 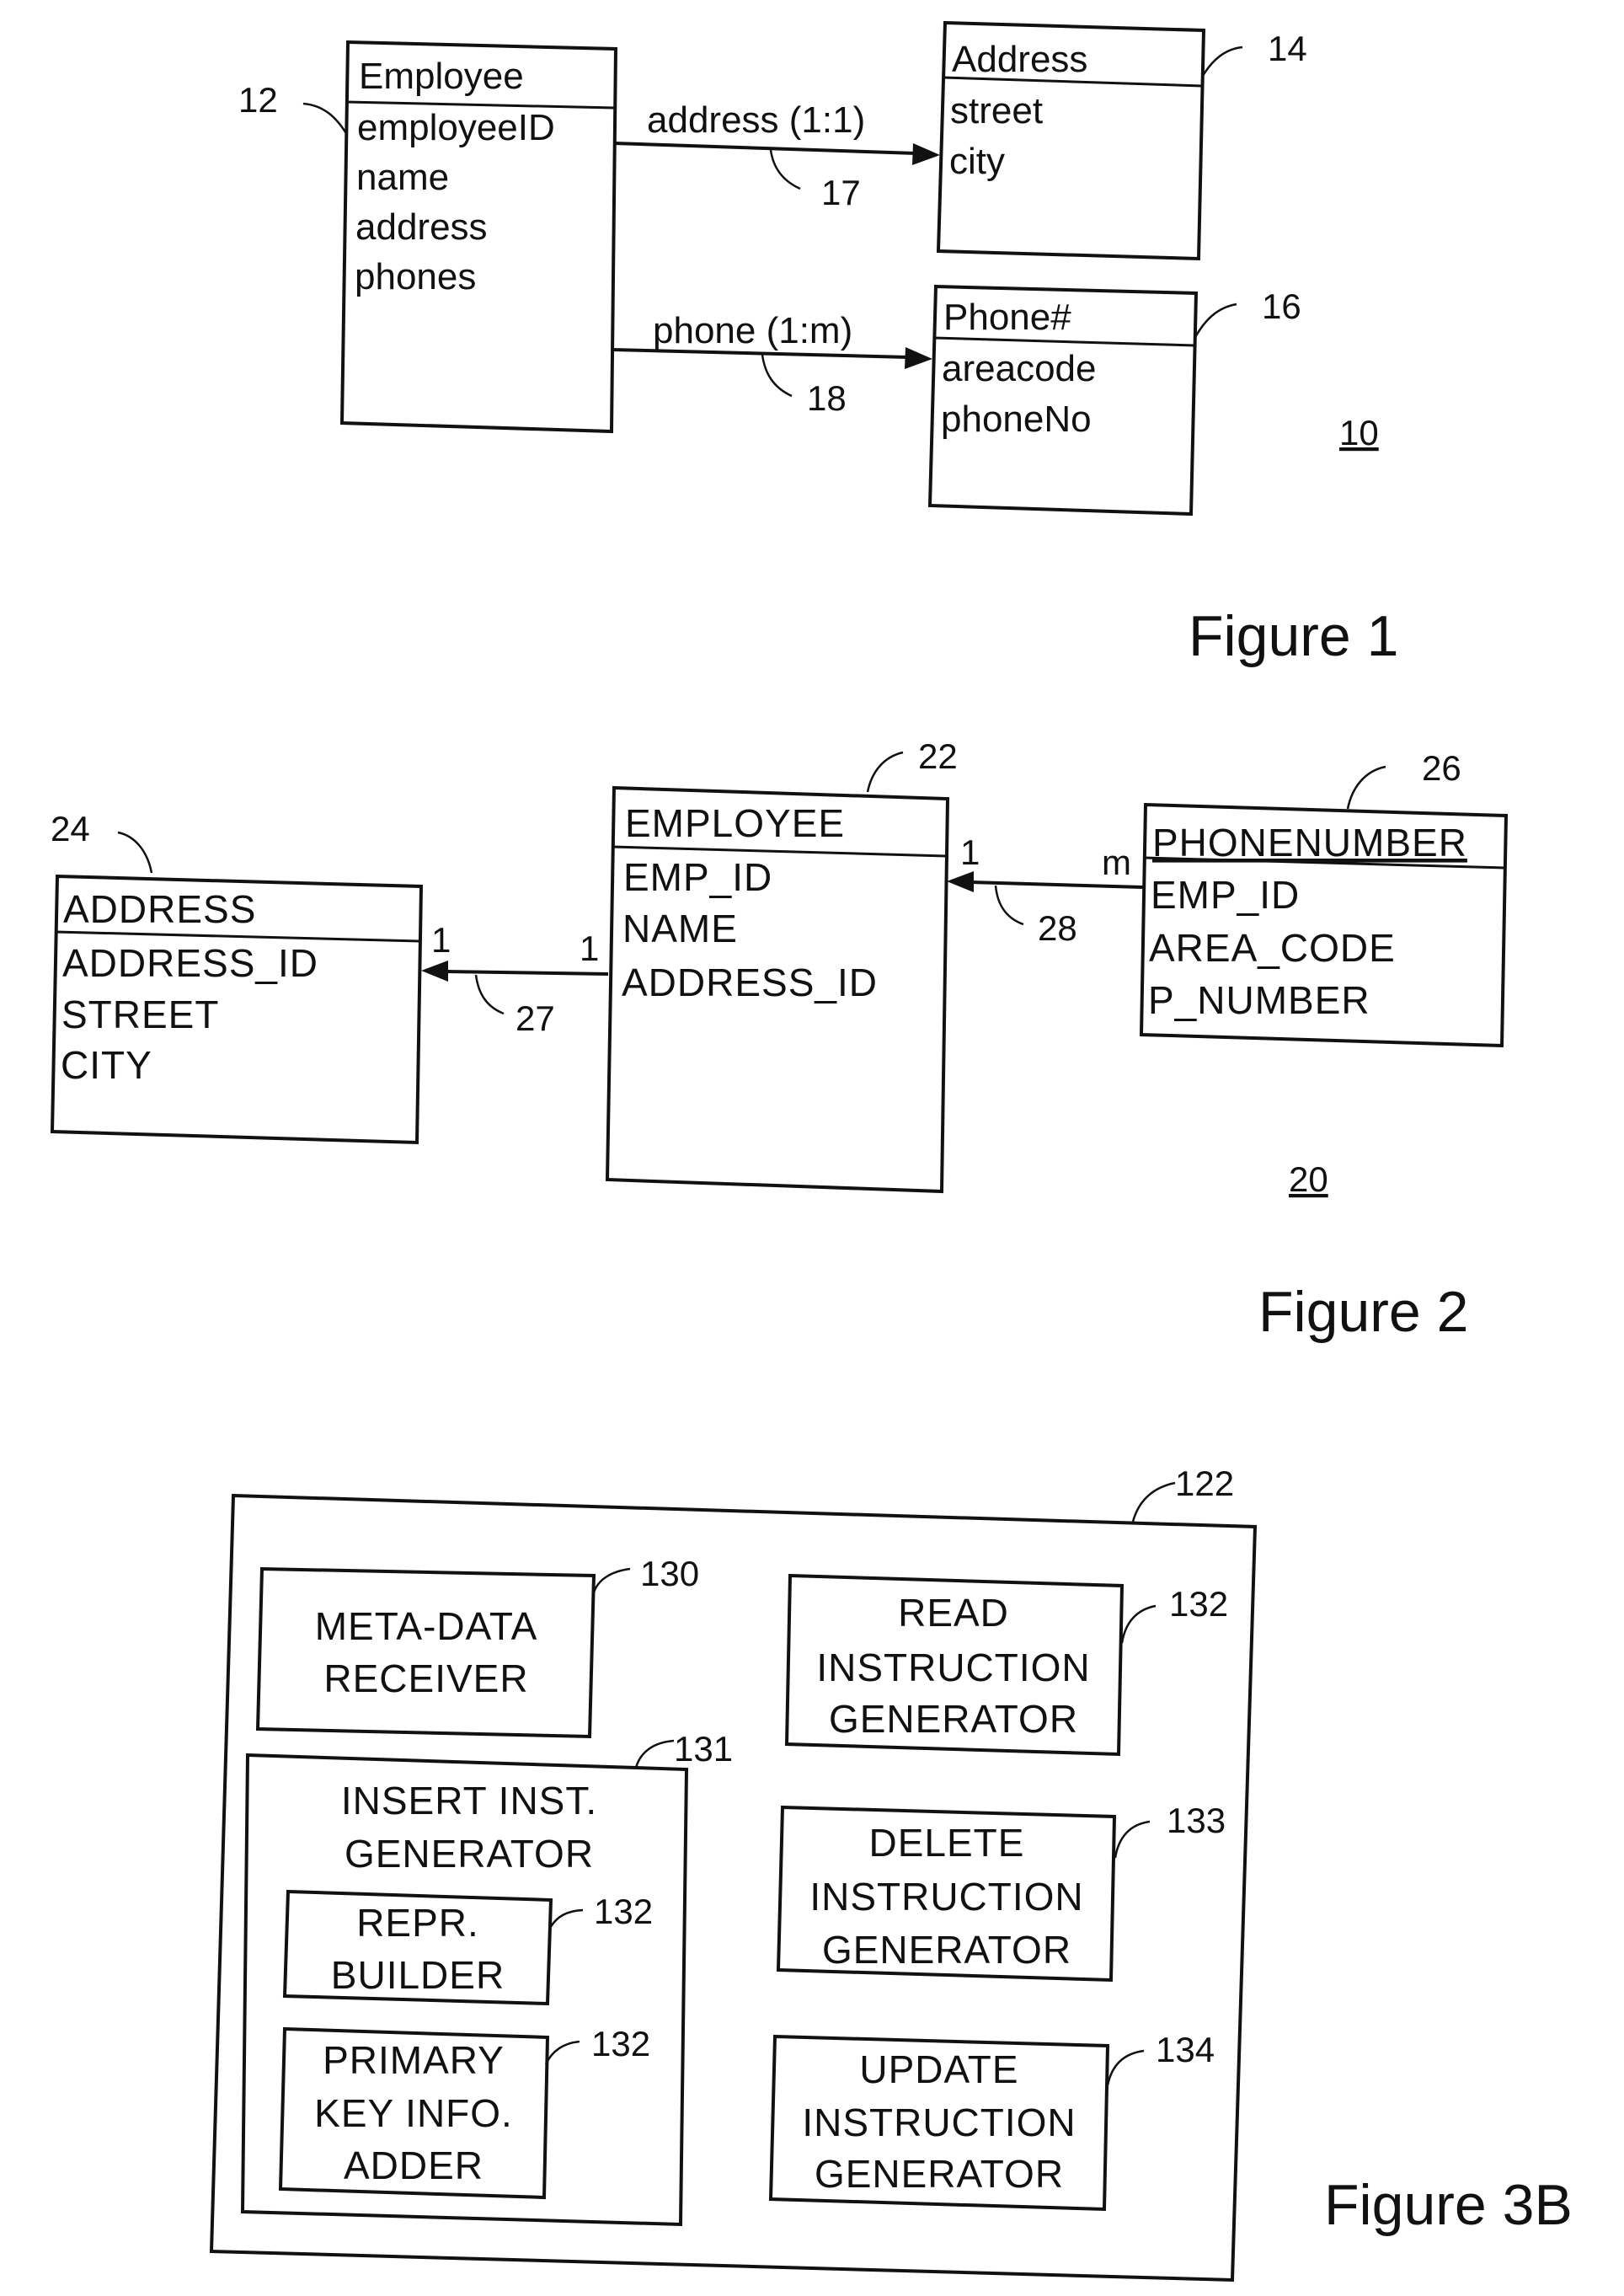 What do you see at coordinates (1225, 895) in the screenshot?
I see `table-phonenumber-column: EMP_ID` at bounding box center [1225, 895].